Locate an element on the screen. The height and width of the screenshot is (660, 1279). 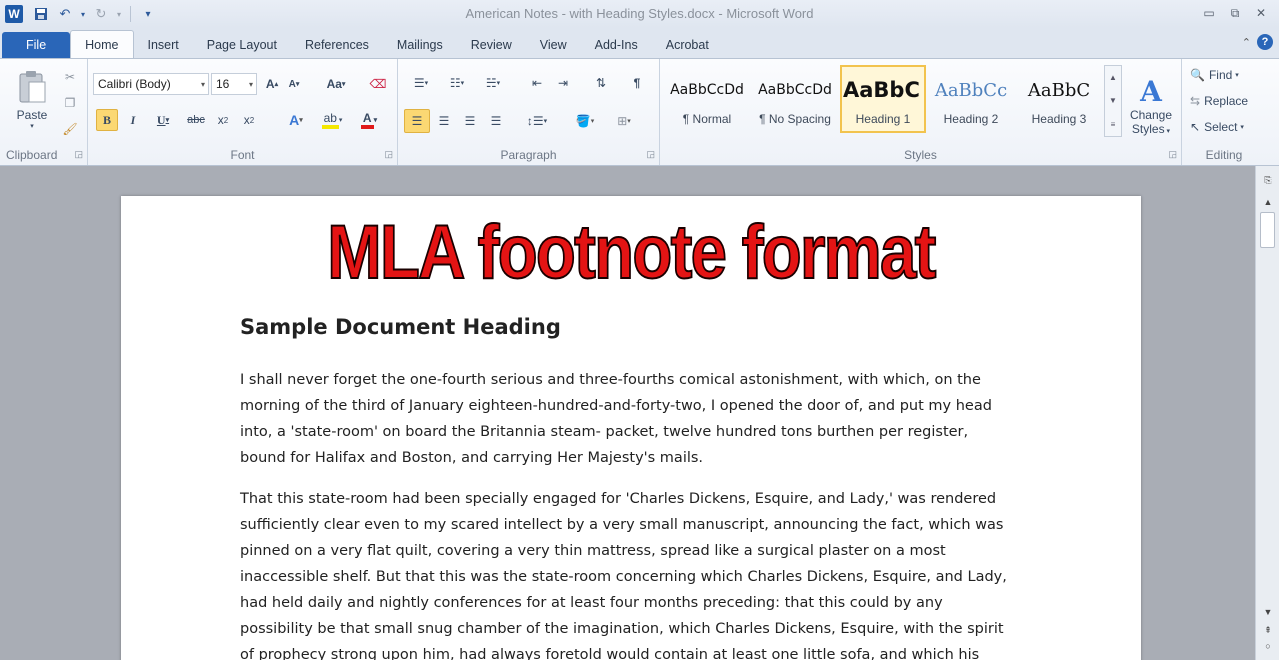
style-heading-3: AaBbC Heading 3 is located at coordinates (1059, 99).